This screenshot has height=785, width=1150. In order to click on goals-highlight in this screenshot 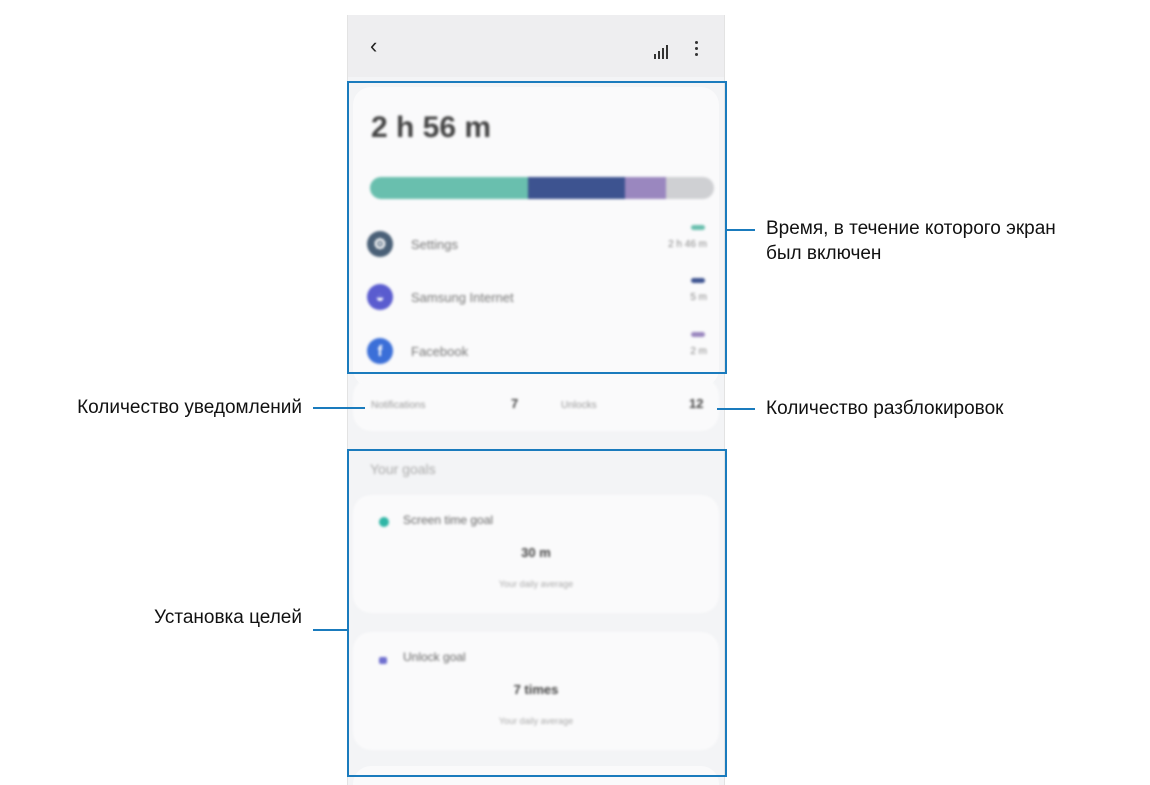, I will do `click(537, 613)`.